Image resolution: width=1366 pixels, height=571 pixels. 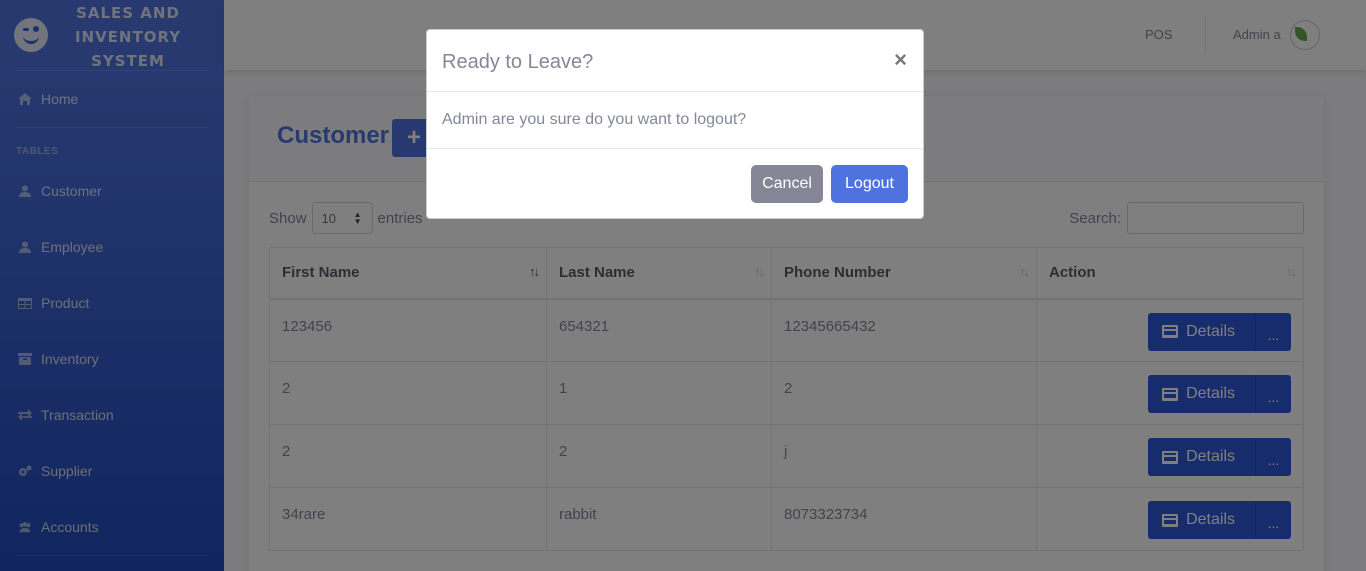 I want to click on logout-button: Logout, so click(x=869, y=184).